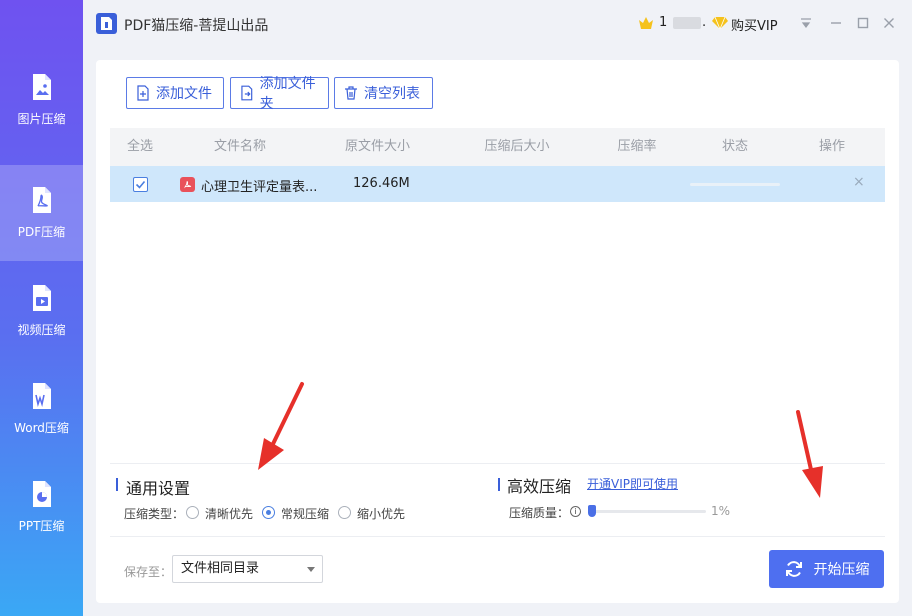 The width and height of the screenshot is (912, 616). What do you see at coordinates (106, 23) in the screenshot?
I see `app-logo-icon` at bounding box center [106, 23].